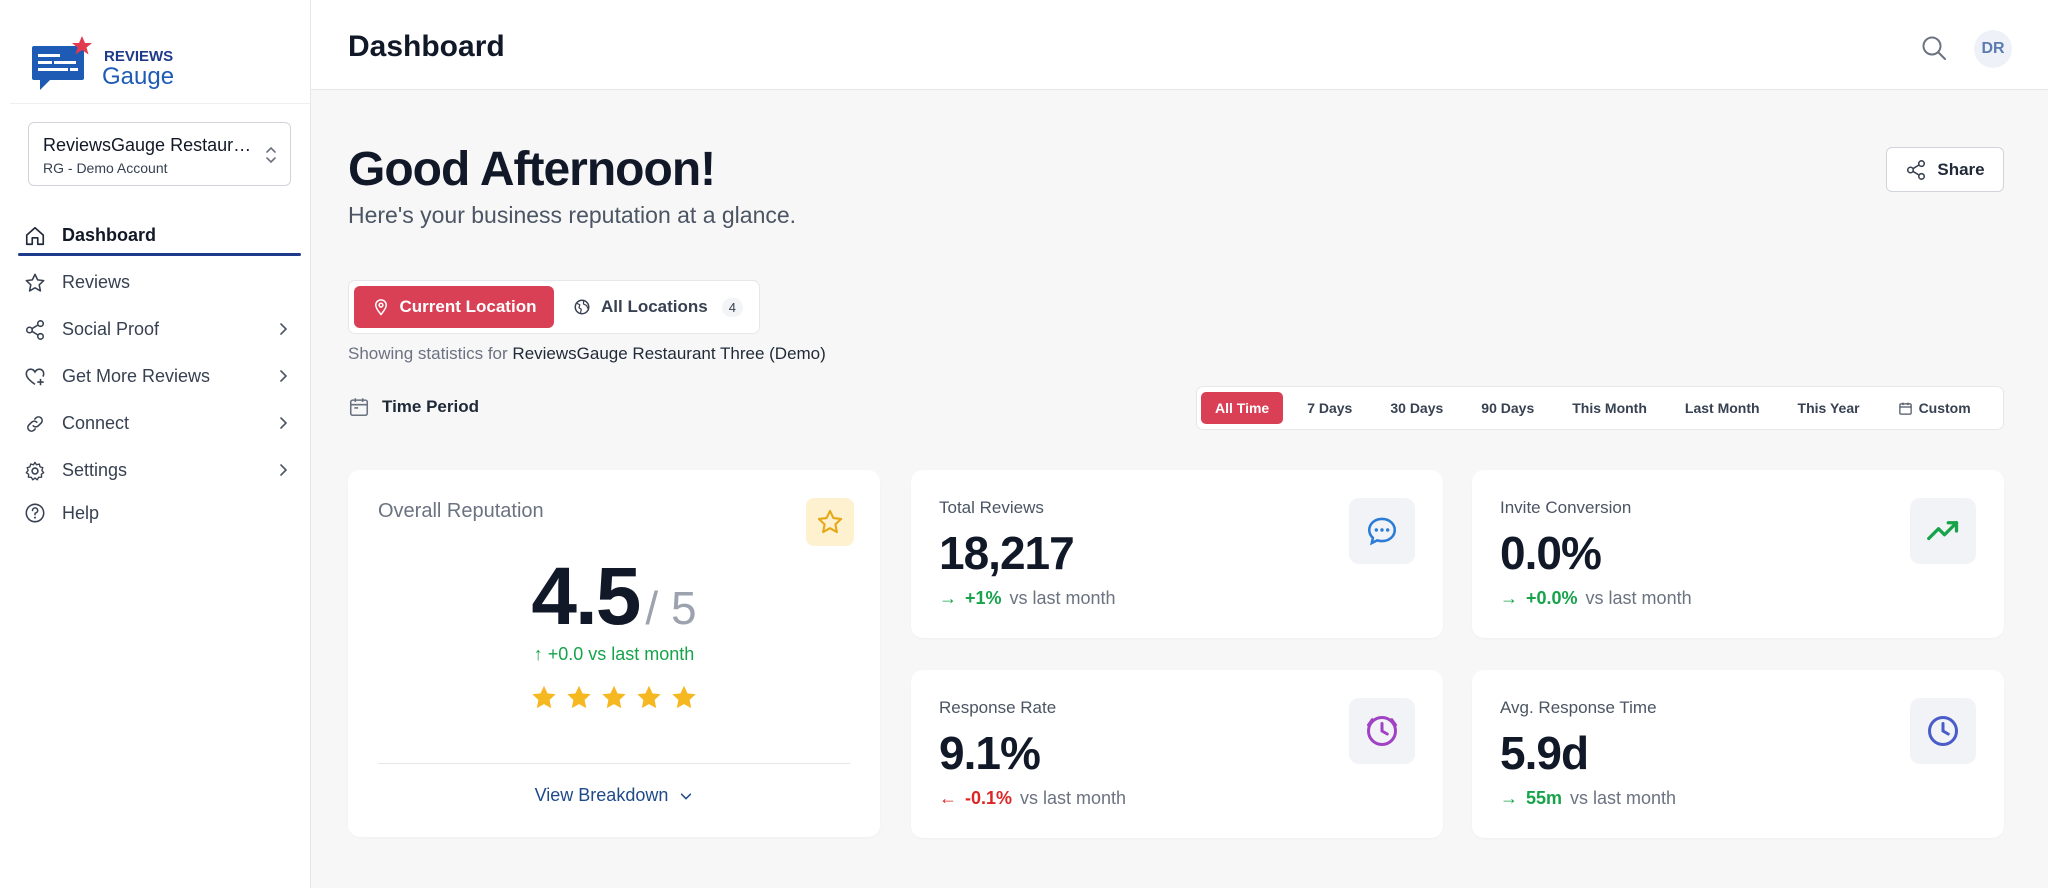 This screenshot has width=2048, height=888. What do you see at coordinates (111, 329) in the screenshot?
I see `nav-label: Social Proof` at bounding box center [111, 329].